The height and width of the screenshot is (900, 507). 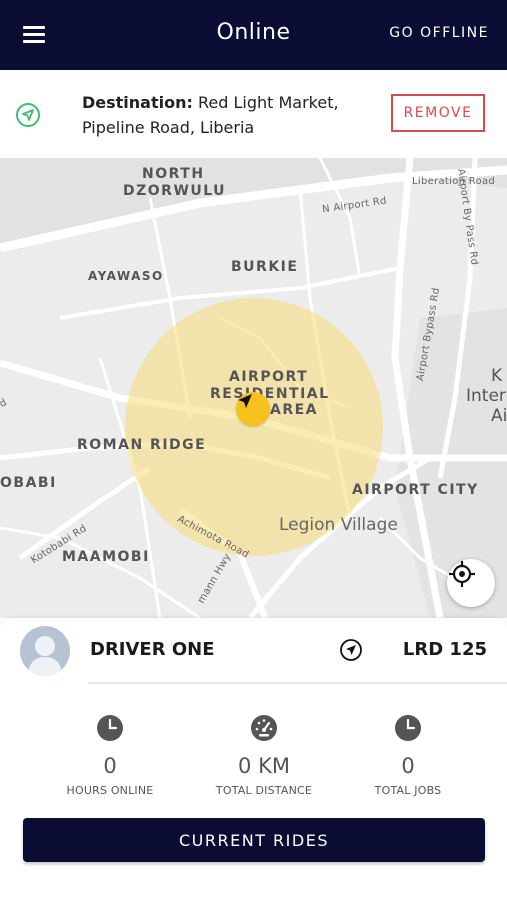 I want to click on crosshair-icon, so click(x=462, y=574).